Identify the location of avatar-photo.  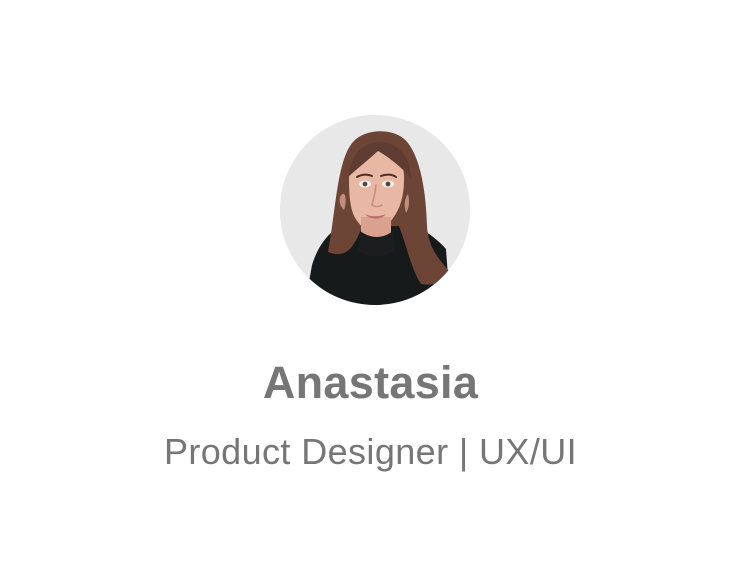
(375, 210).